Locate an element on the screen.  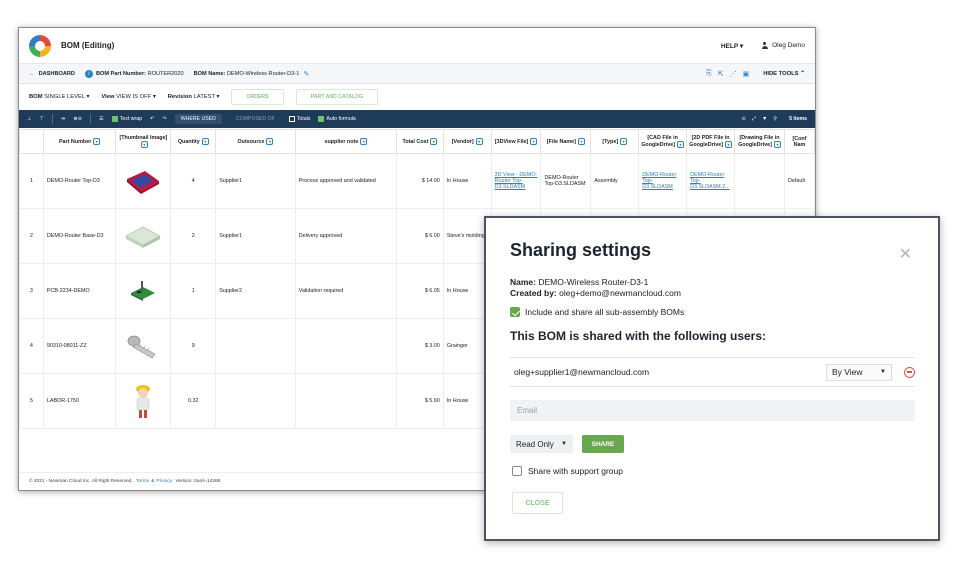
close-button: CLOSE is located at coordinates (537, 503).